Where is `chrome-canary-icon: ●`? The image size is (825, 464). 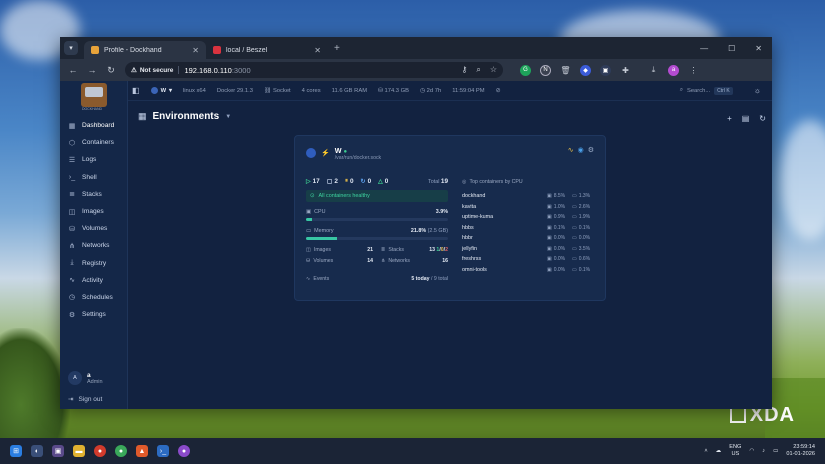 chrome-canary-icon: ● is located at coordinates (184, 451).